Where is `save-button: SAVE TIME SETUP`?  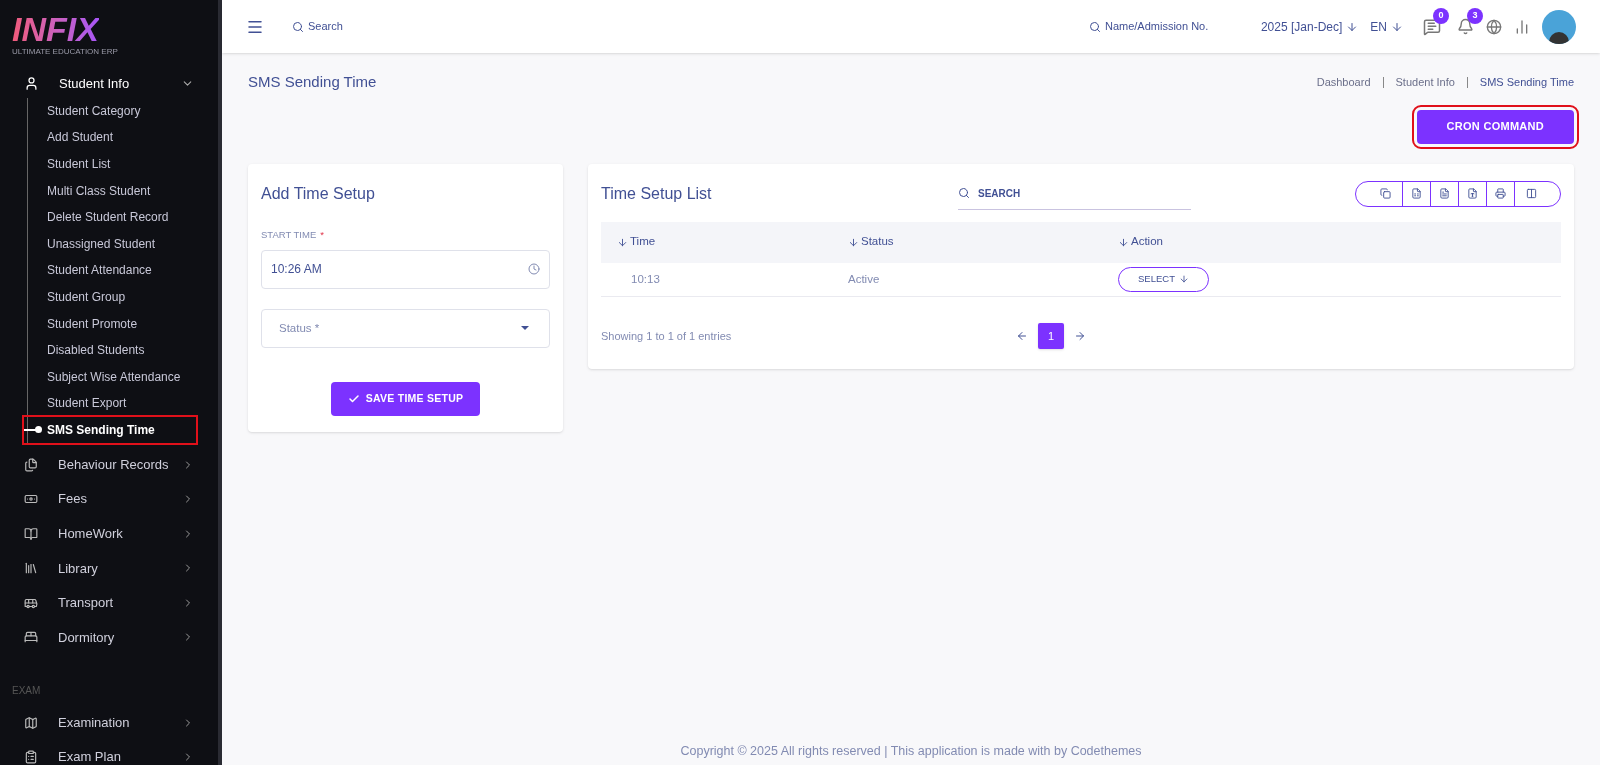
save-button: SAVE TIME SETUP is located at coordinates (405, 398).